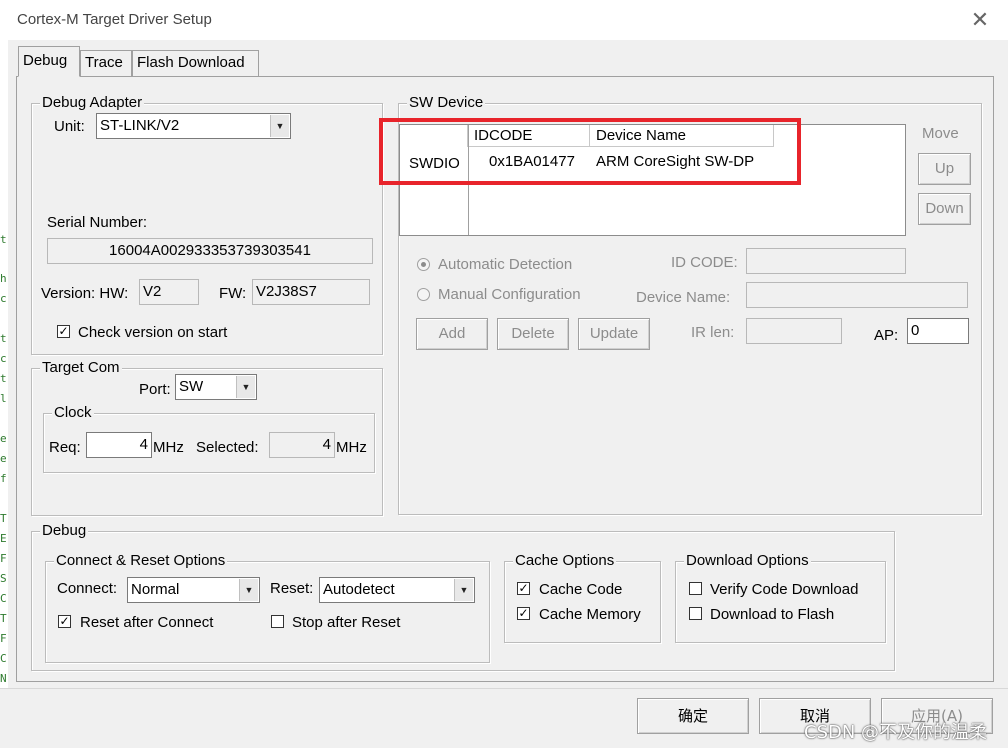 The width and height of the screenshot is (1008, 748). Describe the element at coordinates (3, 398) in the screenshot. I see `strip-char: l` at that location.